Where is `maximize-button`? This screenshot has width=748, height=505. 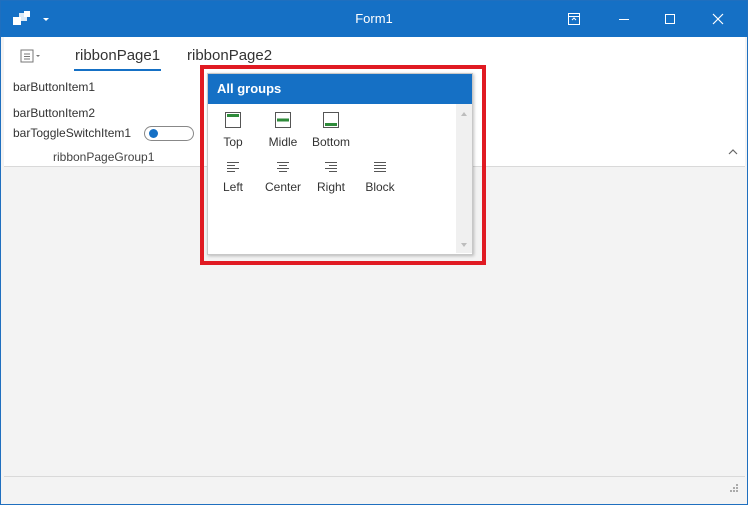
maximize-button is located at coordinates (670, 19).